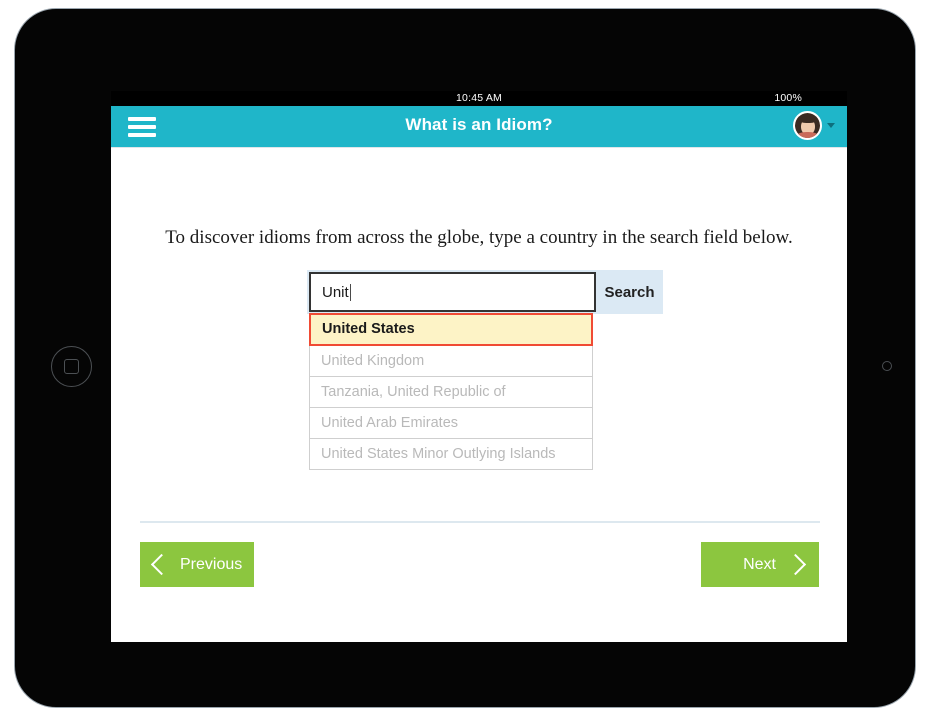 The image size is (930, 715). I want to click on home-button-square-icon, so click(71, 366).